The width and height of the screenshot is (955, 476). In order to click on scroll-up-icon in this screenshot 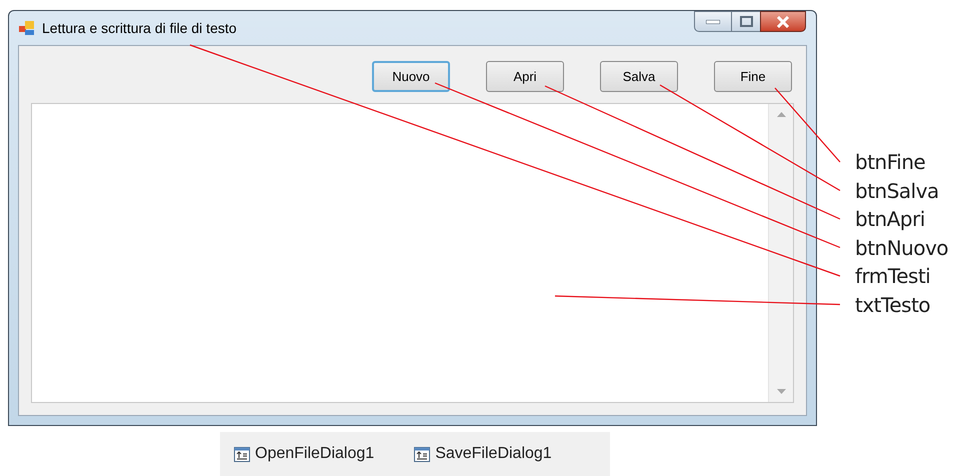, I will do `click(781, 114)`.